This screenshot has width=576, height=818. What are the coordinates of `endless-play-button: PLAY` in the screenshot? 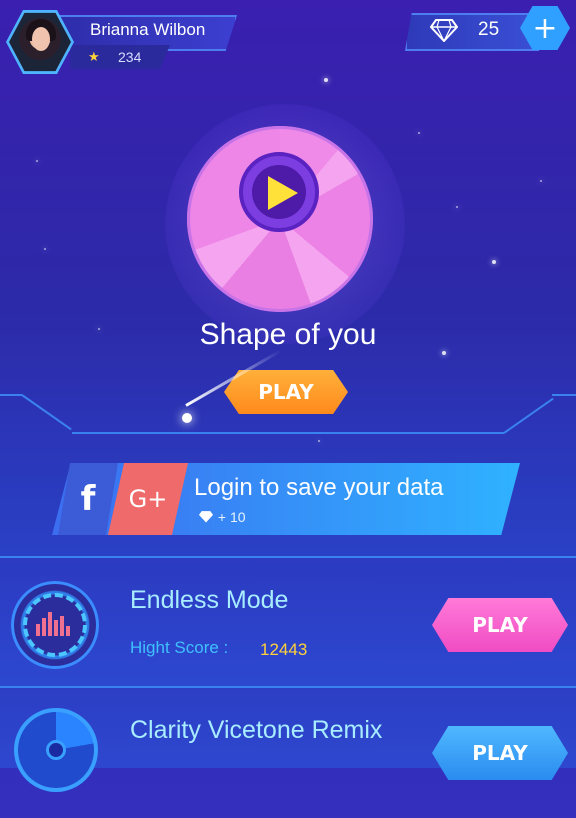 It's located at (500, 625).